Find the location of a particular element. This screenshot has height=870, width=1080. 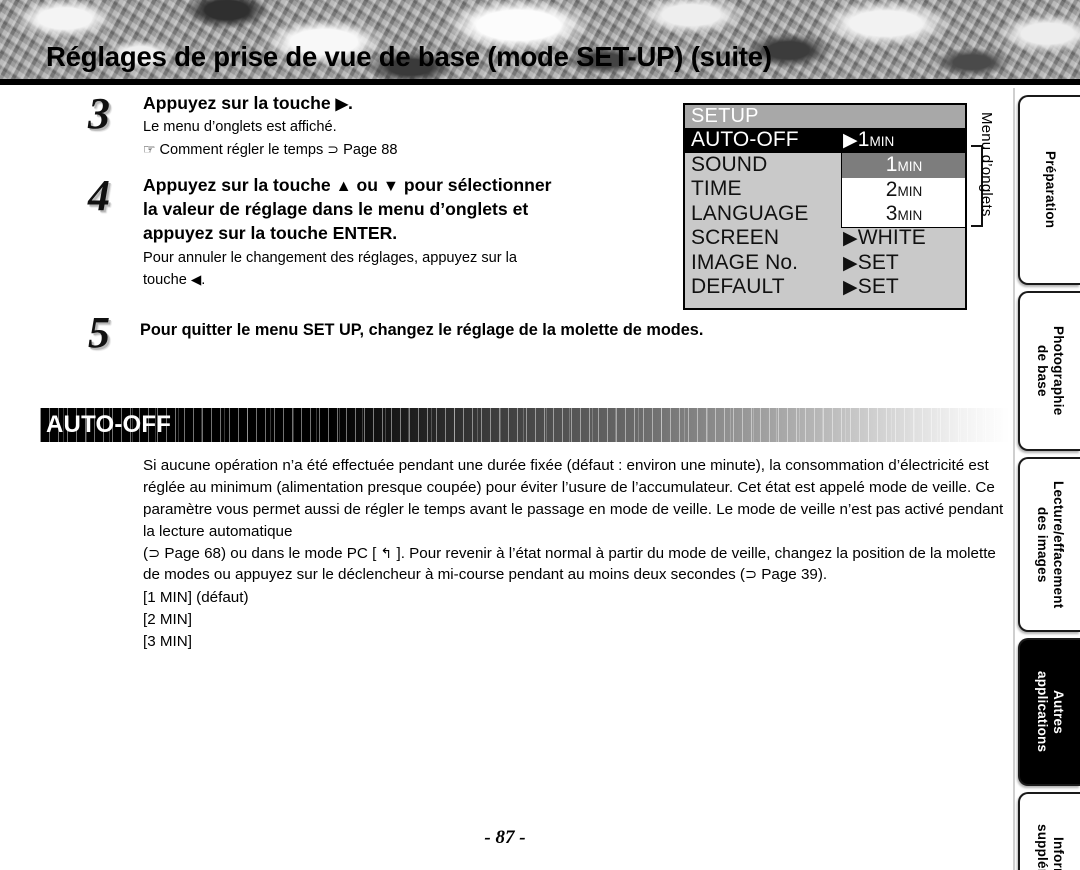

chapter-tab-preparation: Préparation is located at coordinates (1049, 190).